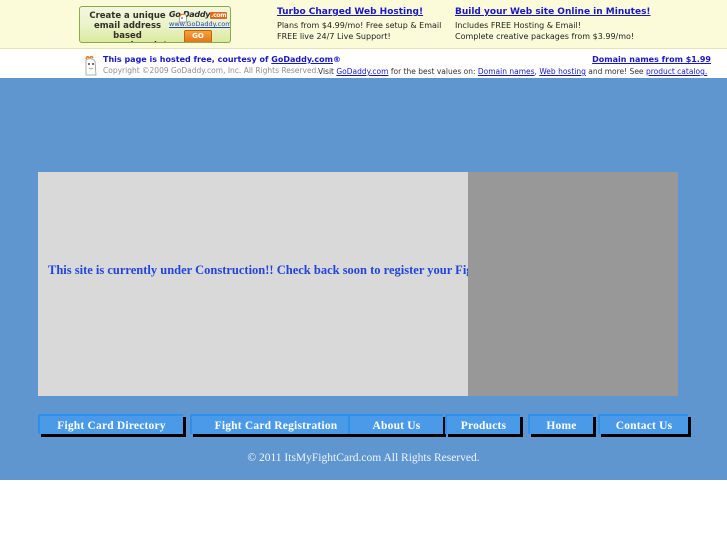  I want to click on hosted-free-prefix: This page is hosted free, courtesy of, so click(187, 59).